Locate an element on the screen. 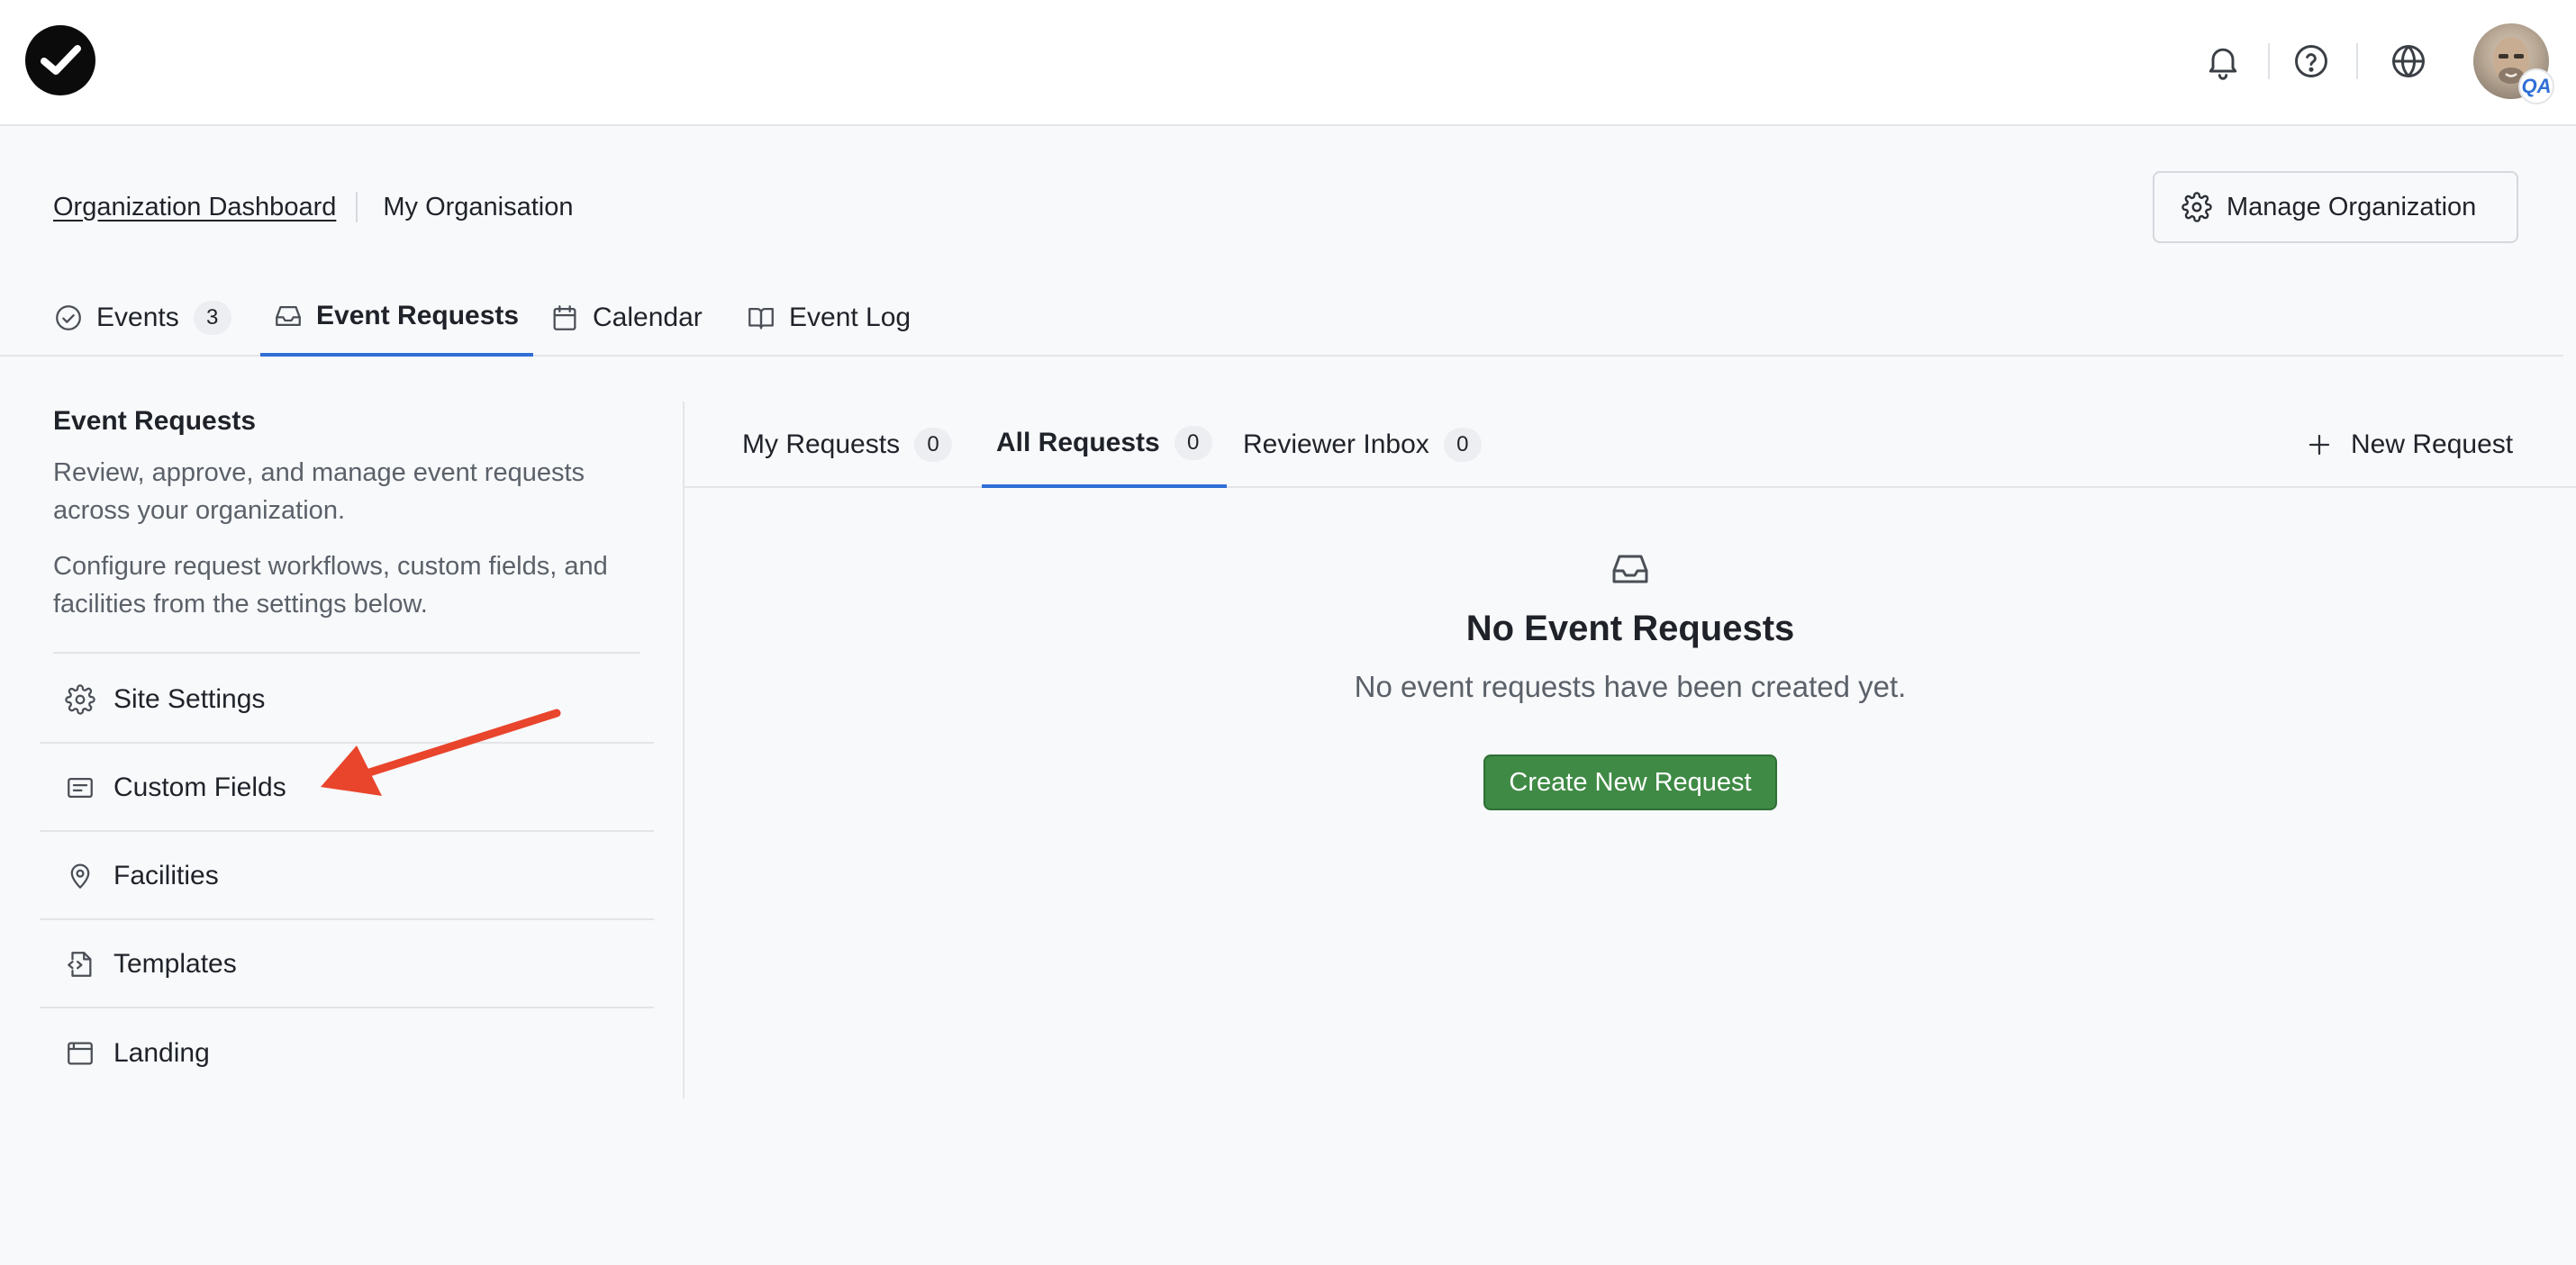 This screenshot has height=1265, width=2576. sidebar-item-label: Custom Fields is located at coordinates (199, 787).